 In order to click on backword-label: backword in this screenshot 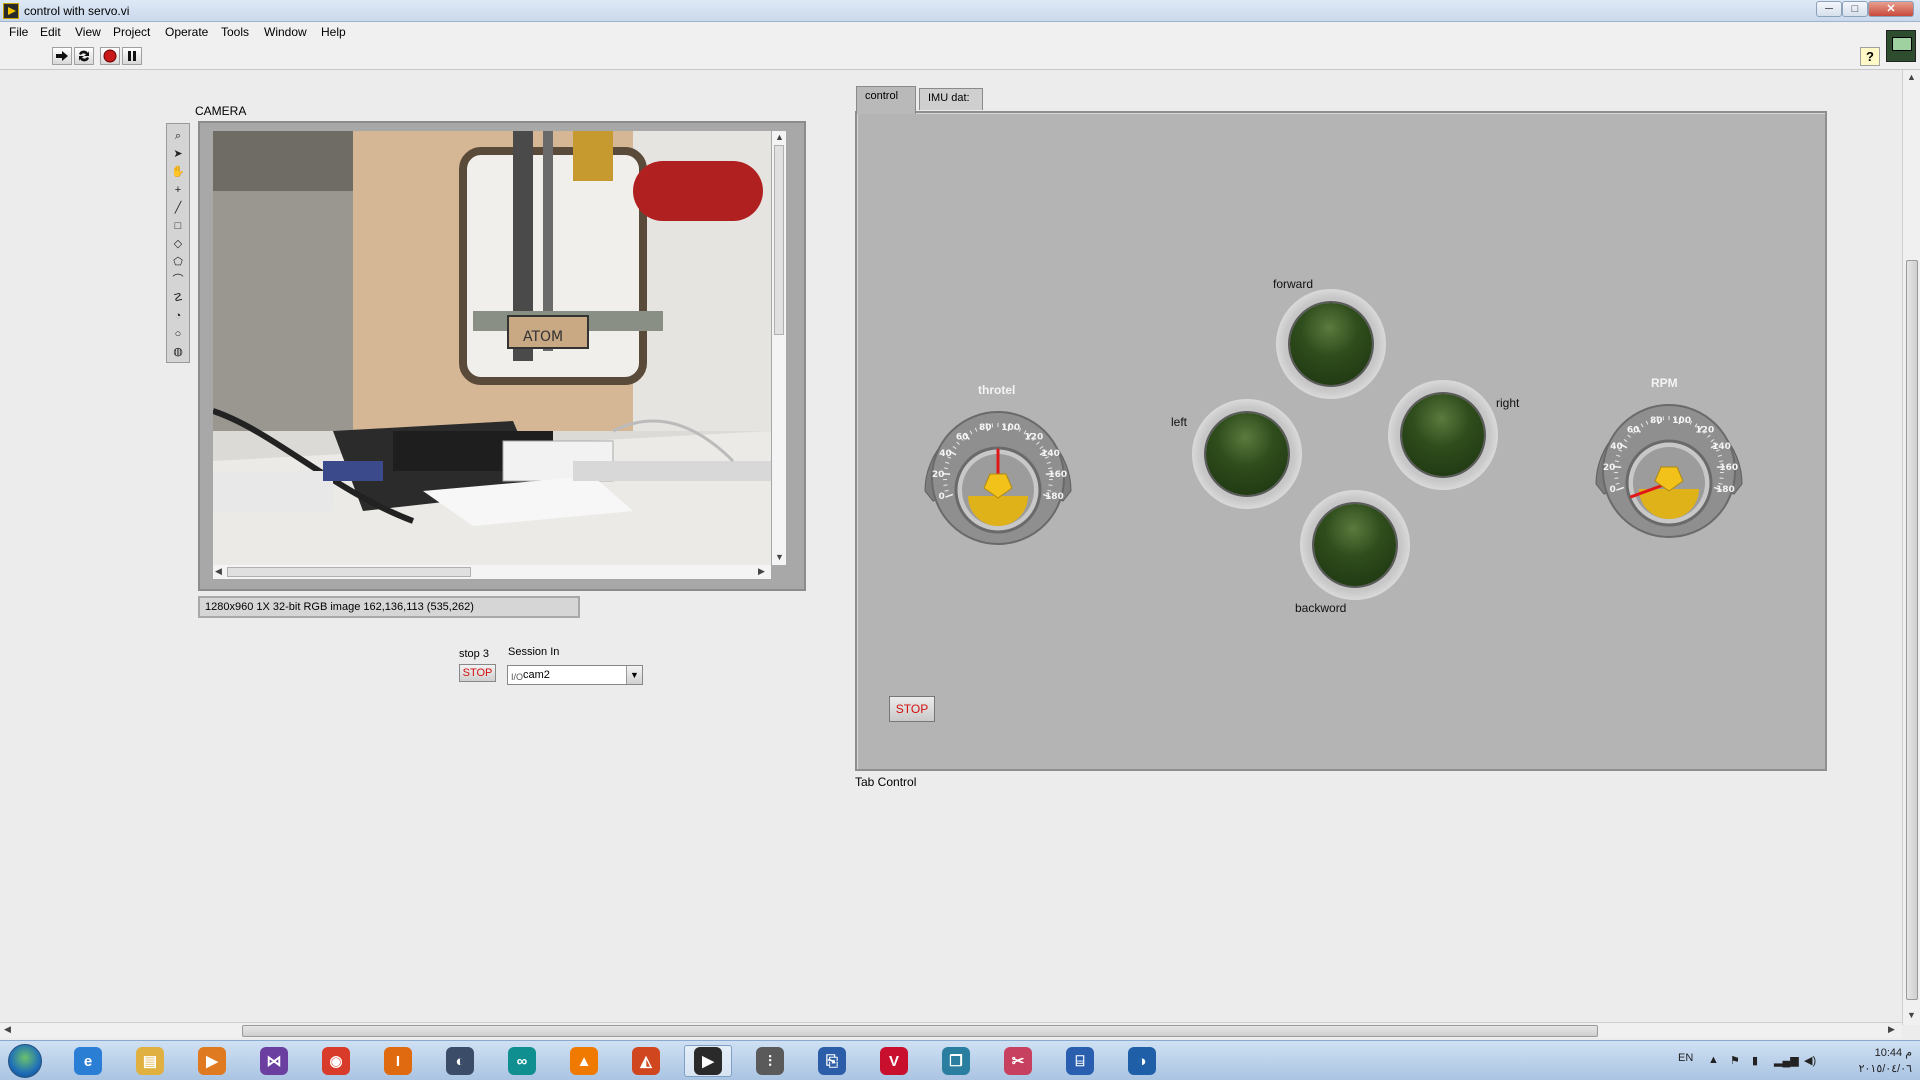, I will do `click(1321, 608)`.